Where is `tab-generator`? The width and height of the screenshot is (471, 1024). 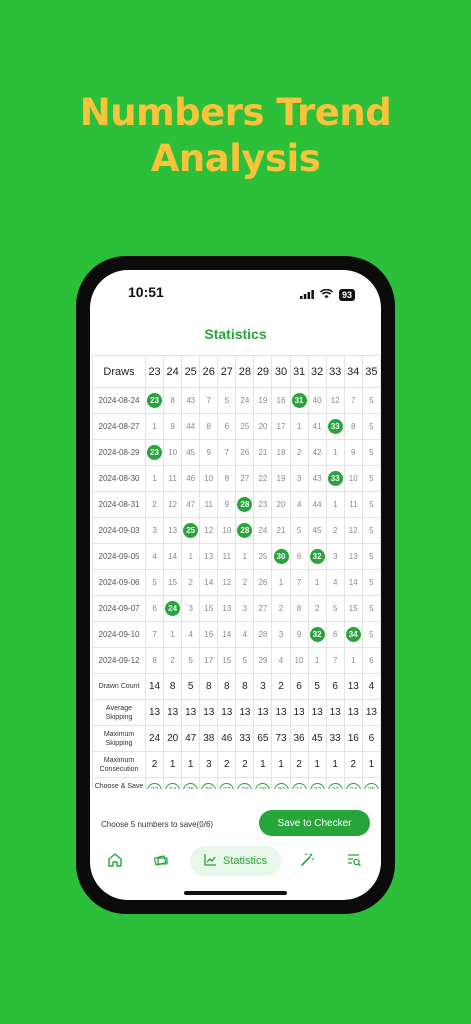
tab-generator is located at coordinates (309, 862).